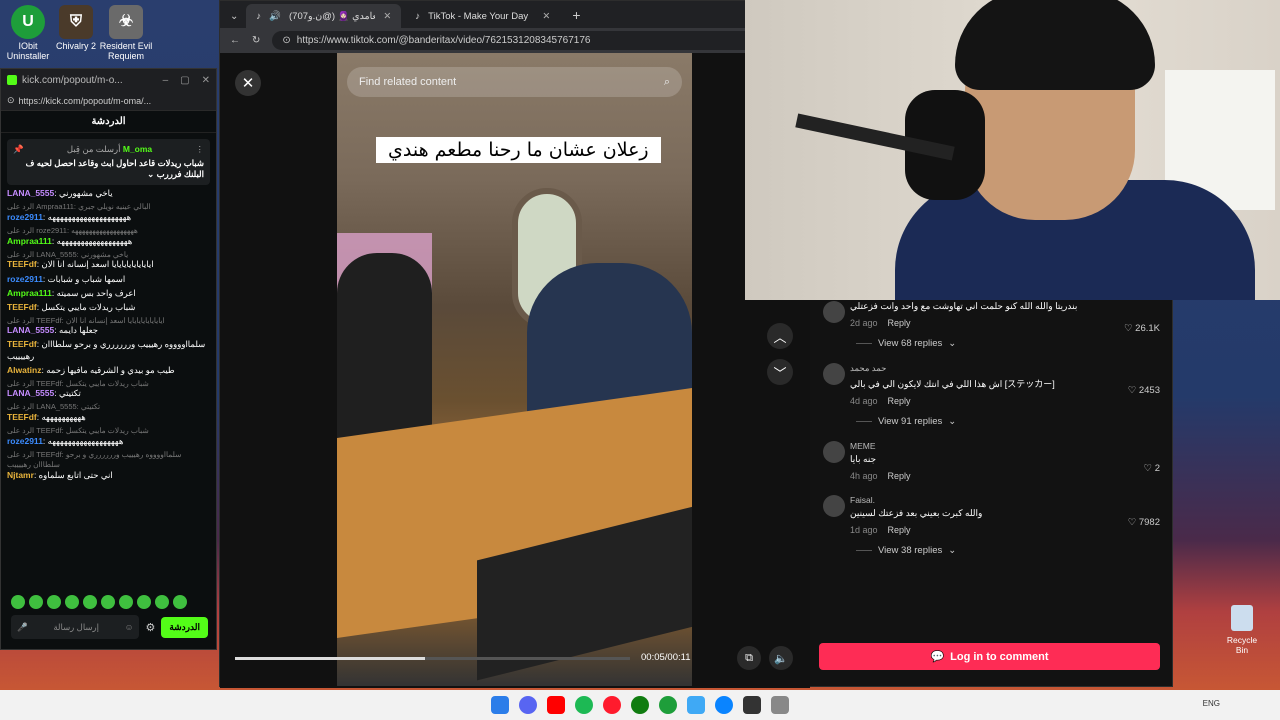 The height and width of the screenshot is (720, 1280). I want to click on steam-icon, so click(752, 705).